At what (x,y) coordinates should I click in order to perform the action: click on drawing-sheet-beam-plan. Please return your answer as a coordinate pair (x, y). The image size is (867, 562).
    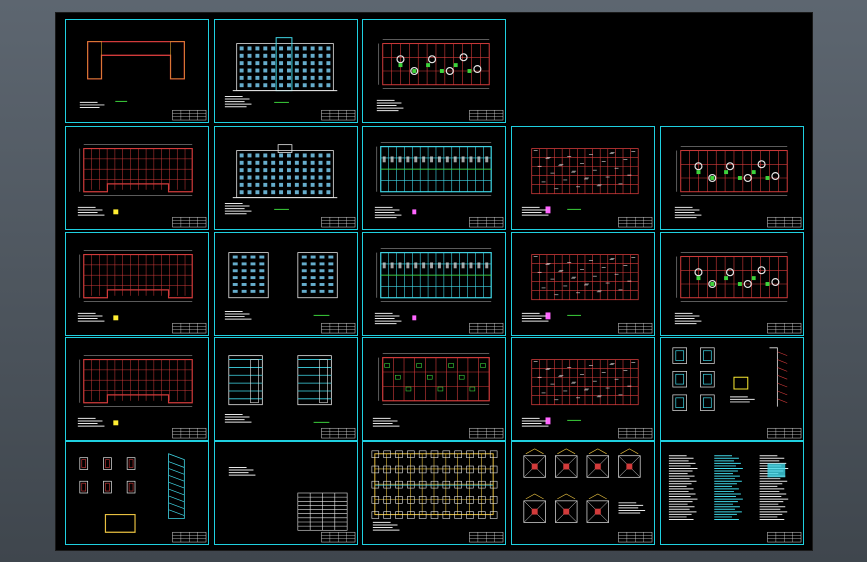
    Looking at the image, I should click on (434, 389).